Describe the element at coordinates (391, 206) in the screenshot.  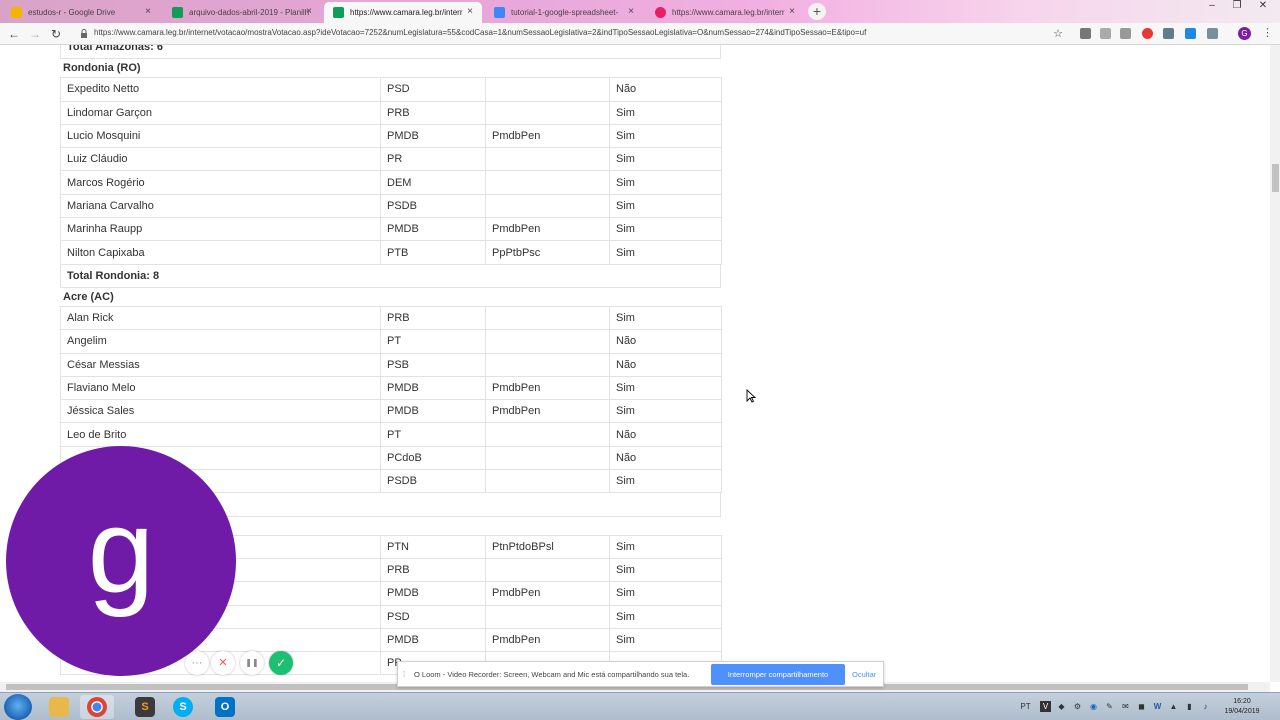
I see `table-row: Mariana Carvalho PSDB Sim` at that location.